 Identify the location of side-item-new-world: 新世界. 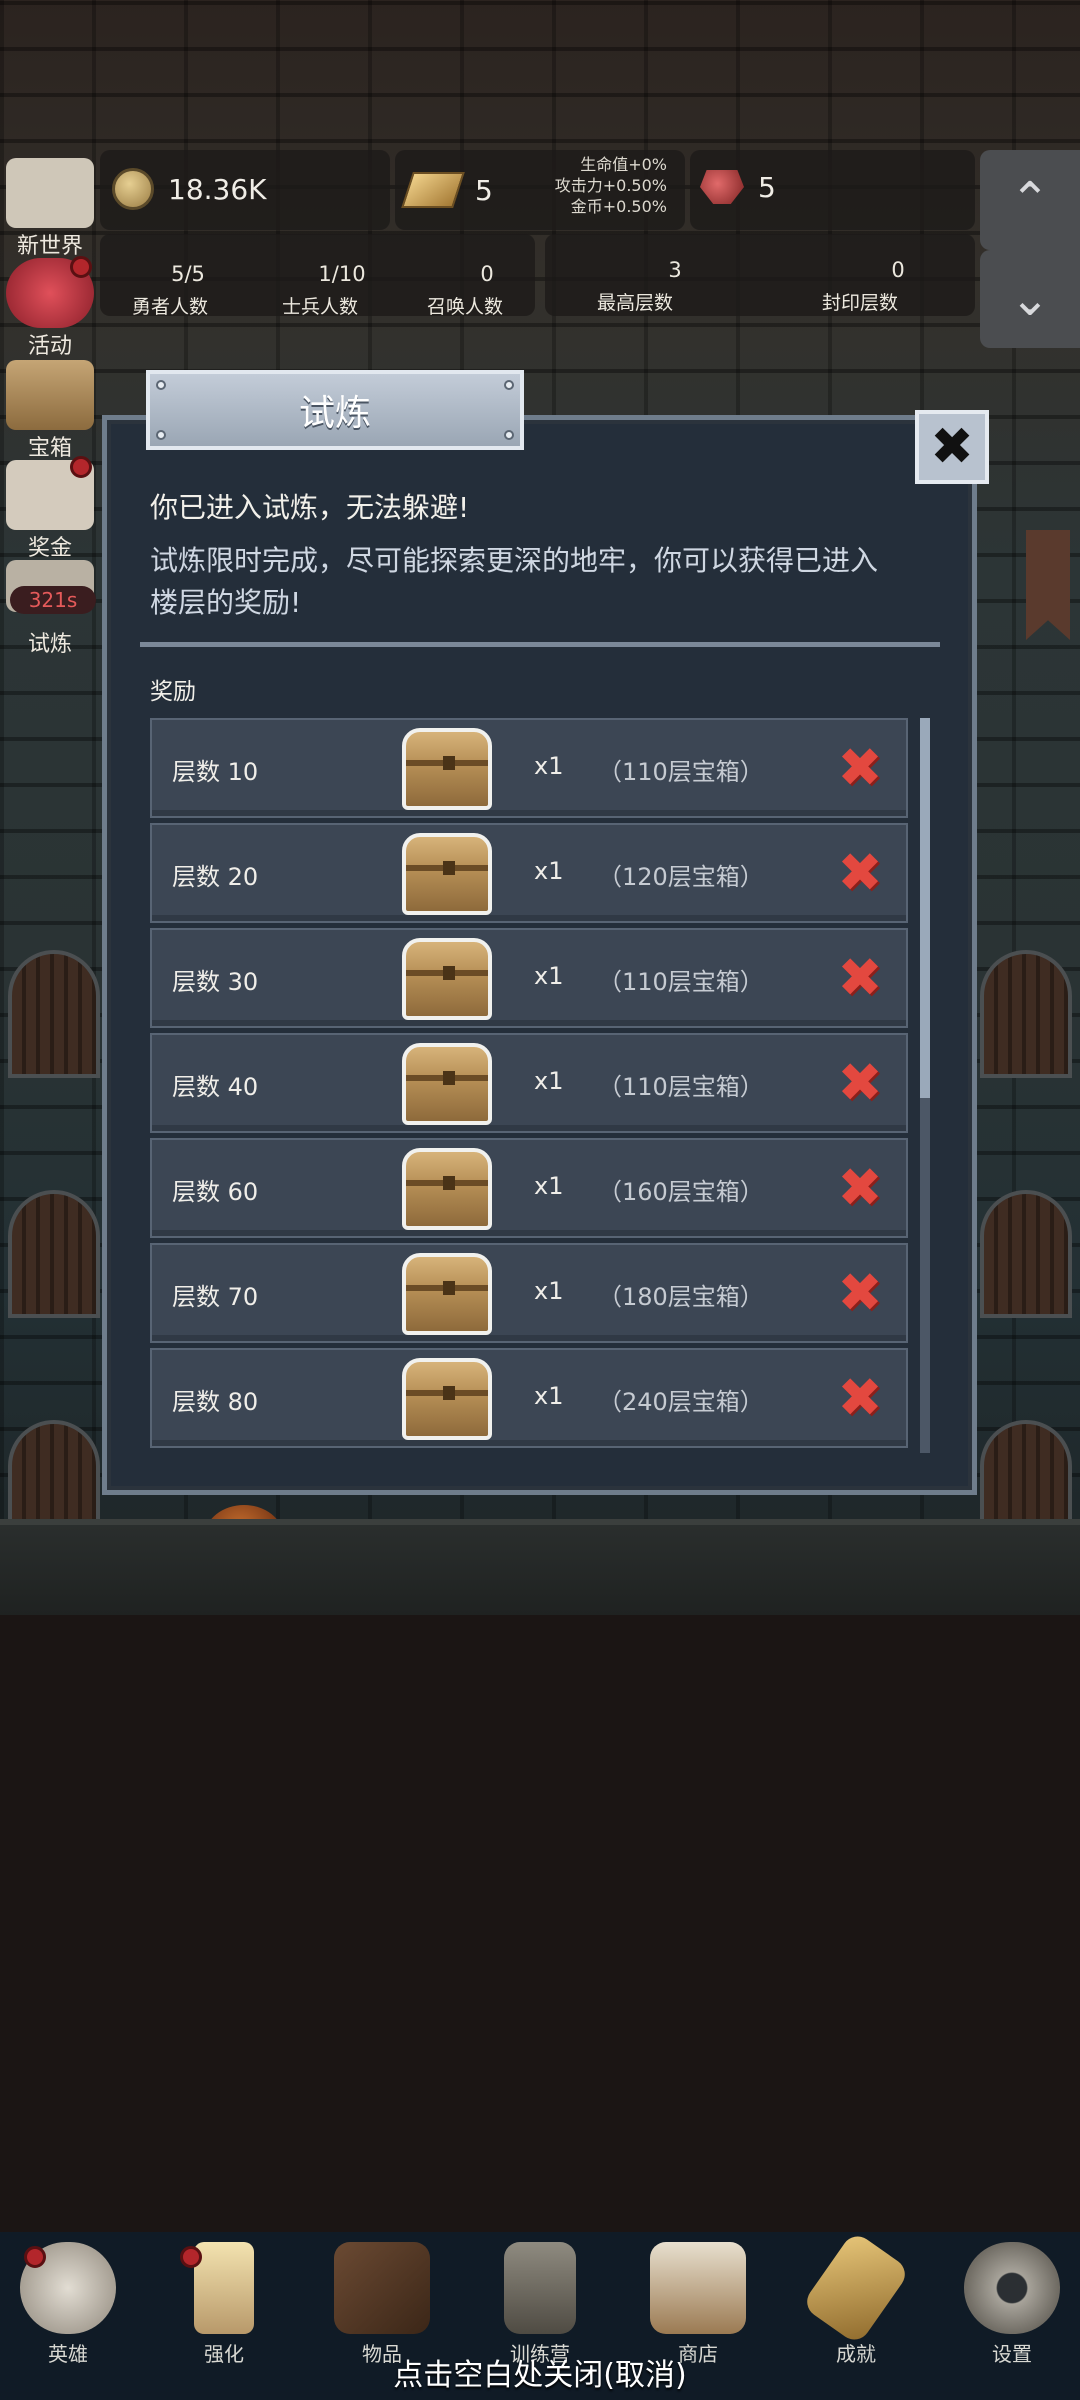
(50, 209).